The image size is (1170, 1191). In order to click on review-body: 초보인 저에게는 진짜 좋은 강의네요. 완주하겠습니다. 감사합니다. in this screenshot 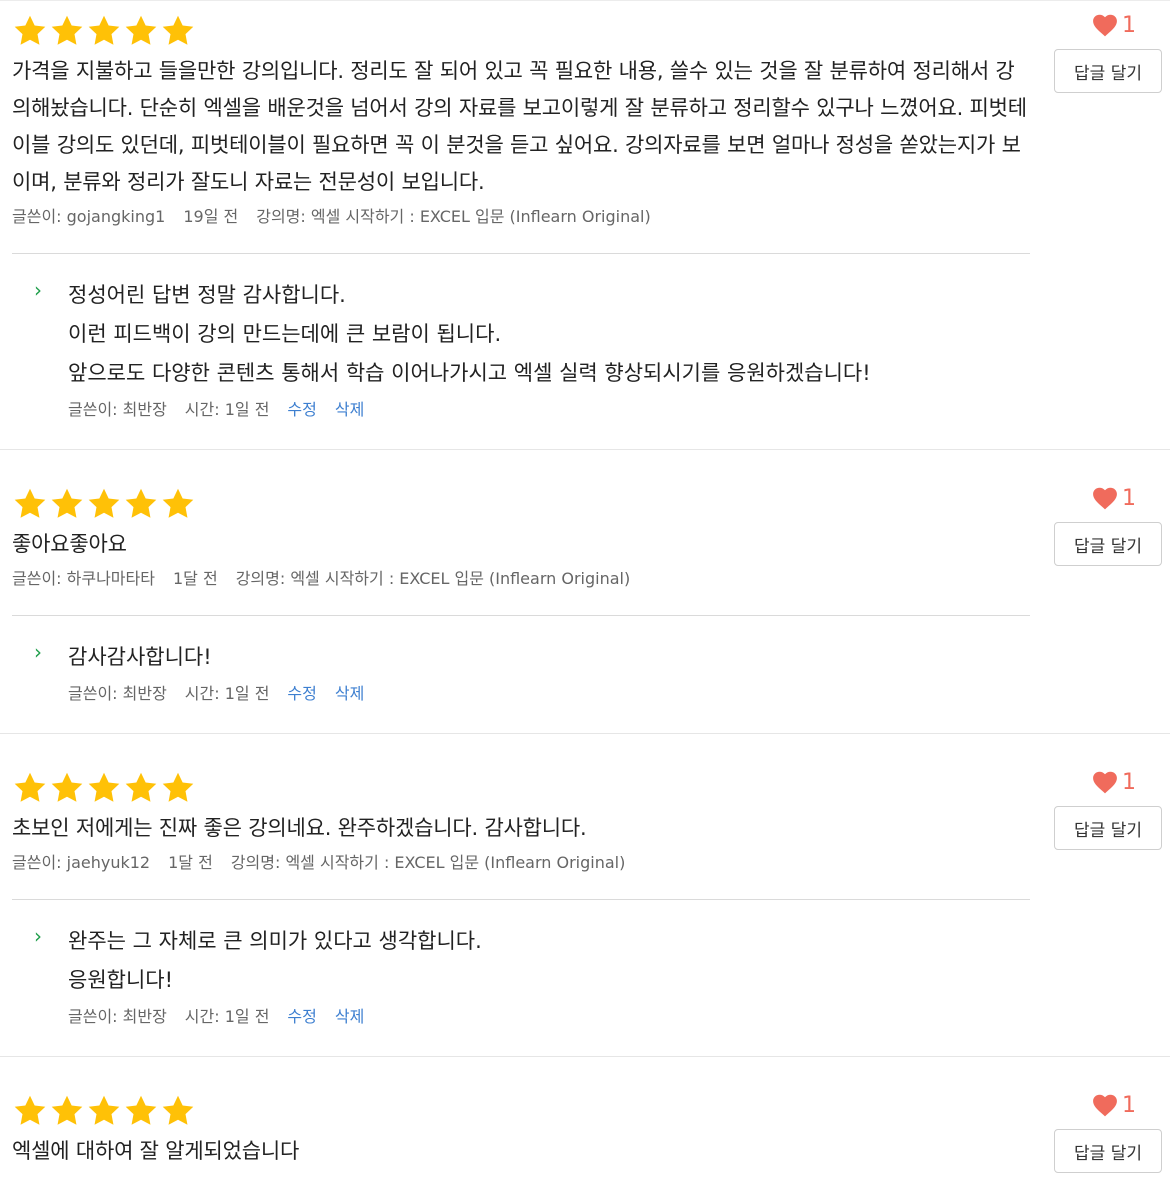, I will do `click(299, 828)`.